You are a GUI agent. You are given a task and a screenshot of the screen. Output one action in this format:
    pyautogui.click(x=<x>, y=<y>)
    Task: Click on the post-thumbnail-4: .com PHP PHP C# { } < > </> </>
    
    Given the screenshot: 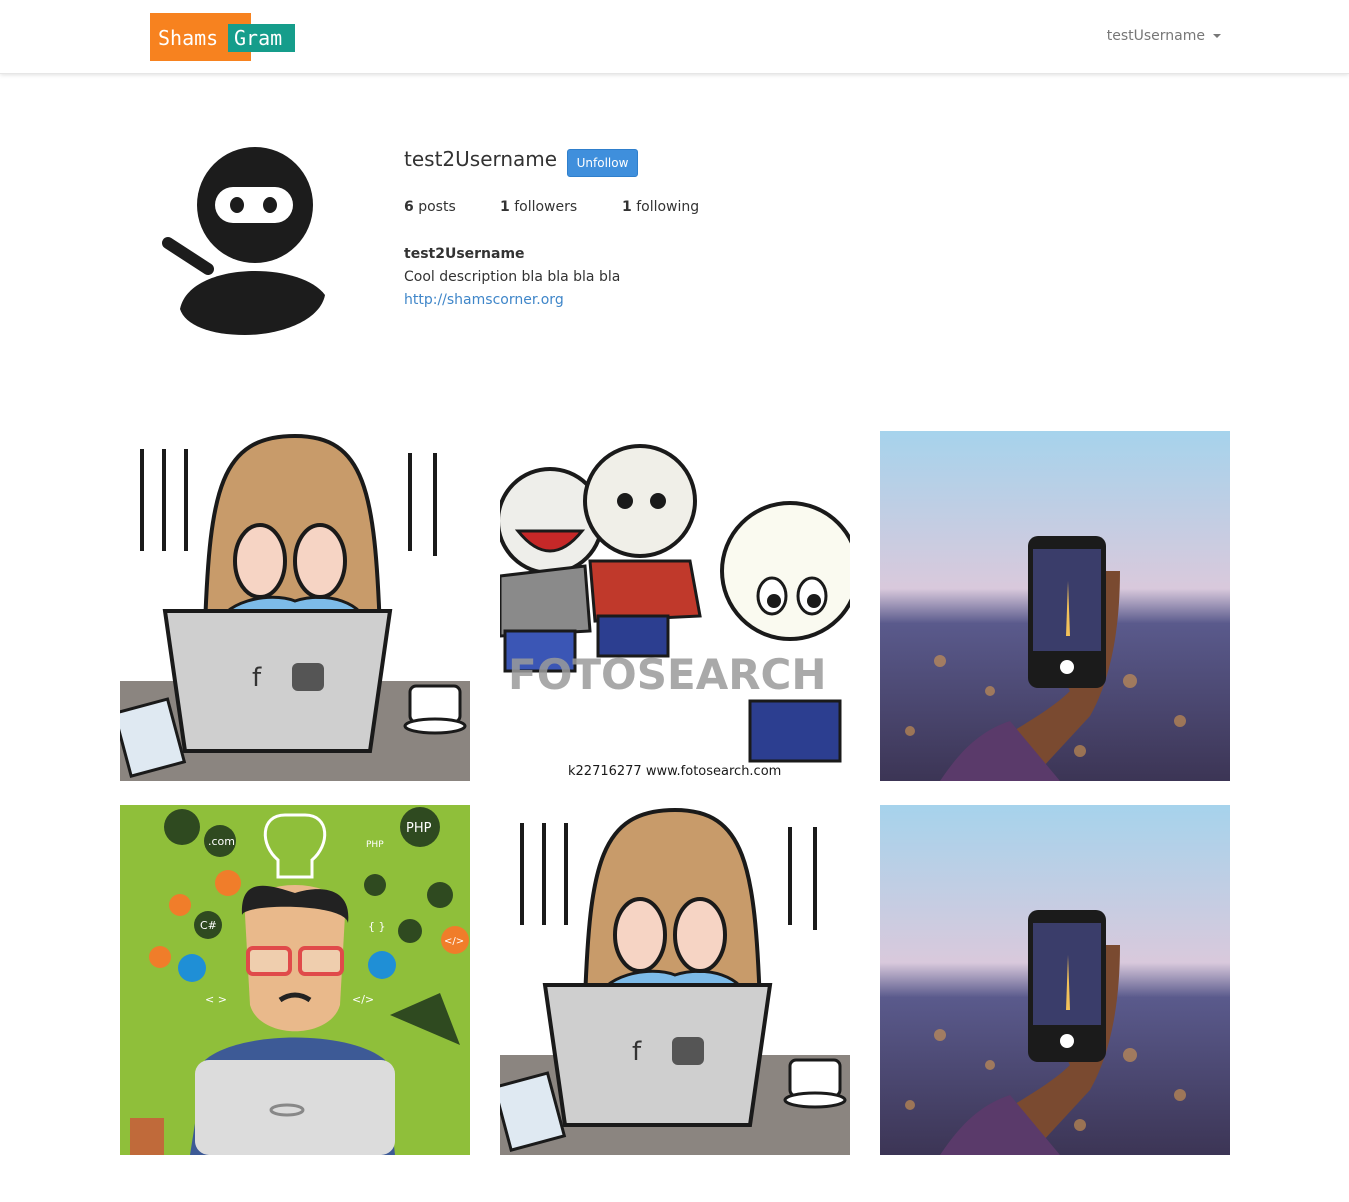 What is the action you would take?
    pyautogui.click(x=295, y=980)
    